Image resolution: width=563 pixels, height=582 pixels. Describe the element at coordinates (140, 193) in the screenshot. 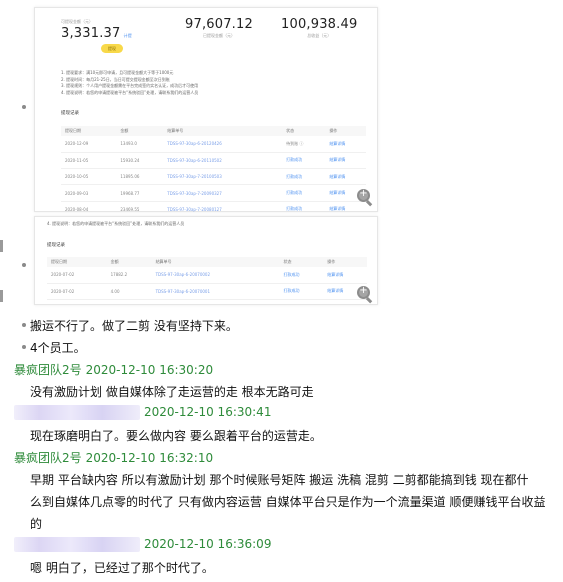

I see `amount-cell: 19968.77` at that location.